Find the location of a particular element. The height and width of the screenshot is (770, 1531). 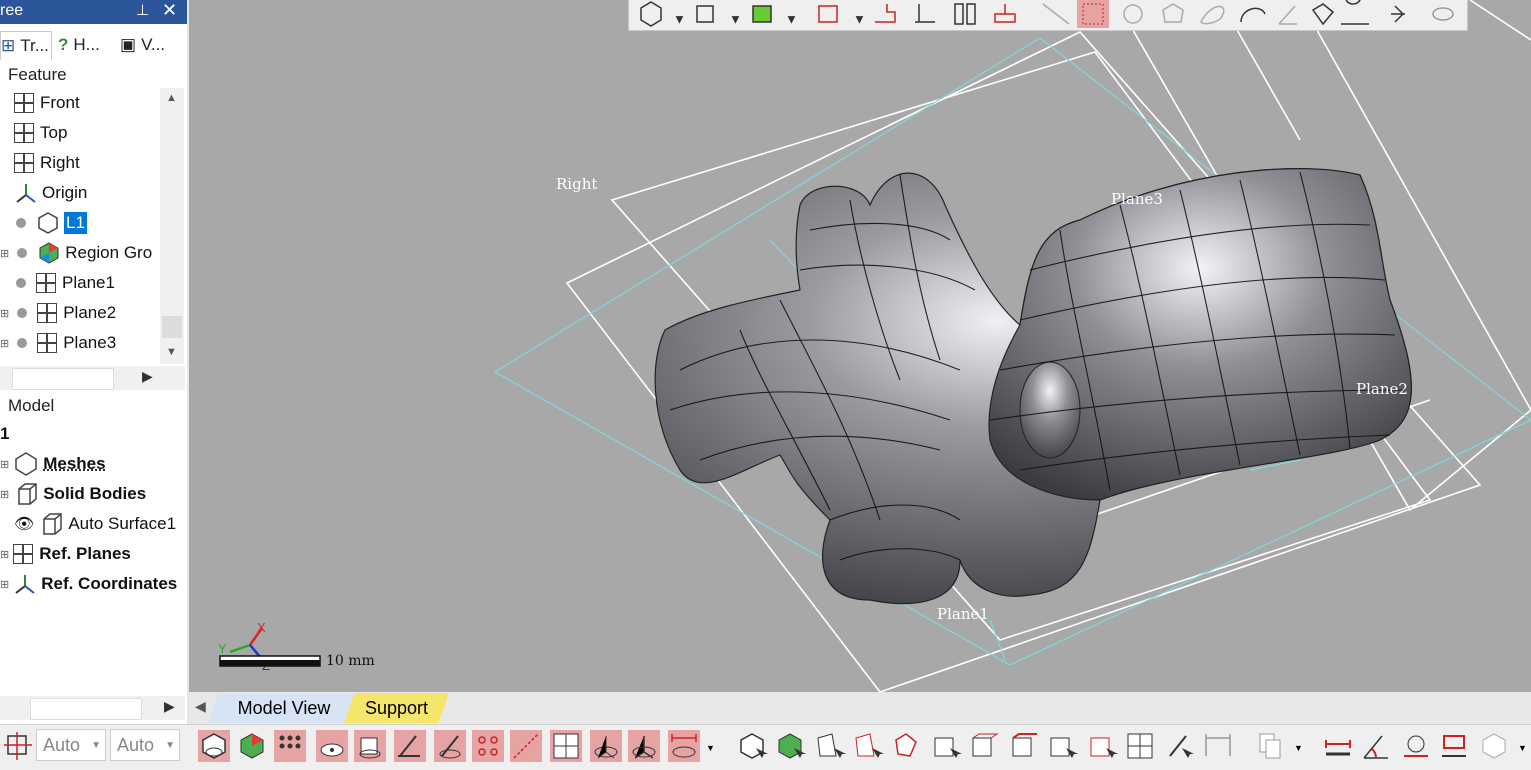

measure-distance-icon is located at coordinates (1338, 746).